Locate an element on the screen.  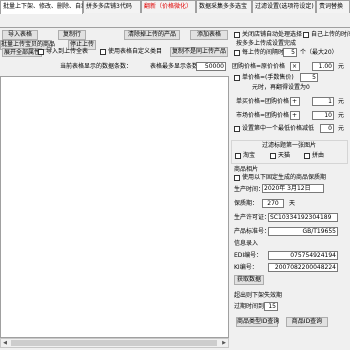
shelf-life-unit: 天 is located at coordinates (292, 203).